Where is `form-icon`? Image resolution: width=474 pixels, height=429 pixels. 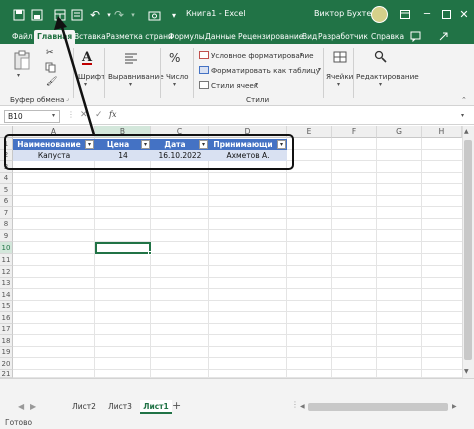
form-icon is located at coordinates (77, 15).